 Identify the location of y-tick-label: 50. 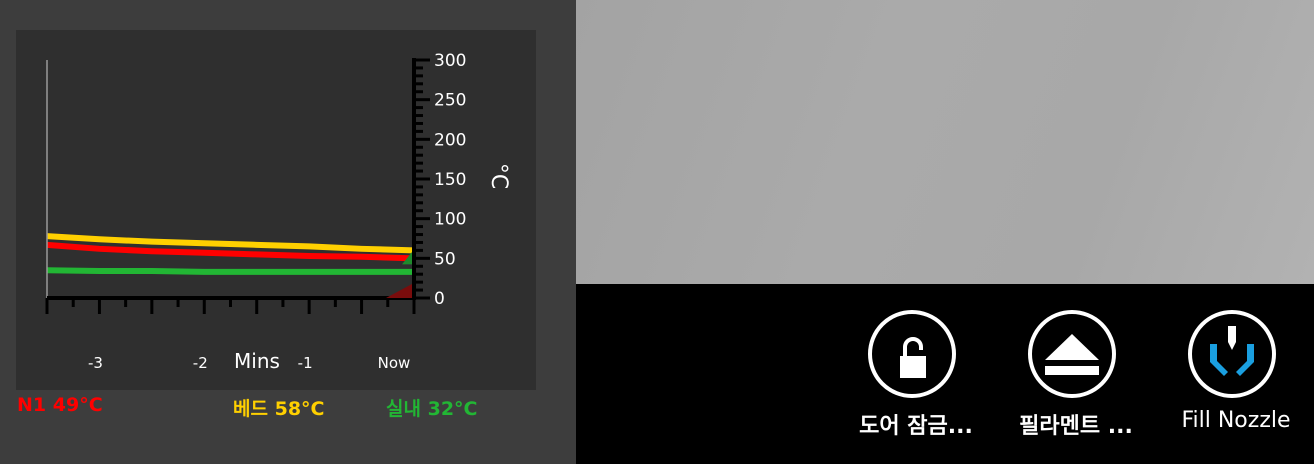
(445, 259).